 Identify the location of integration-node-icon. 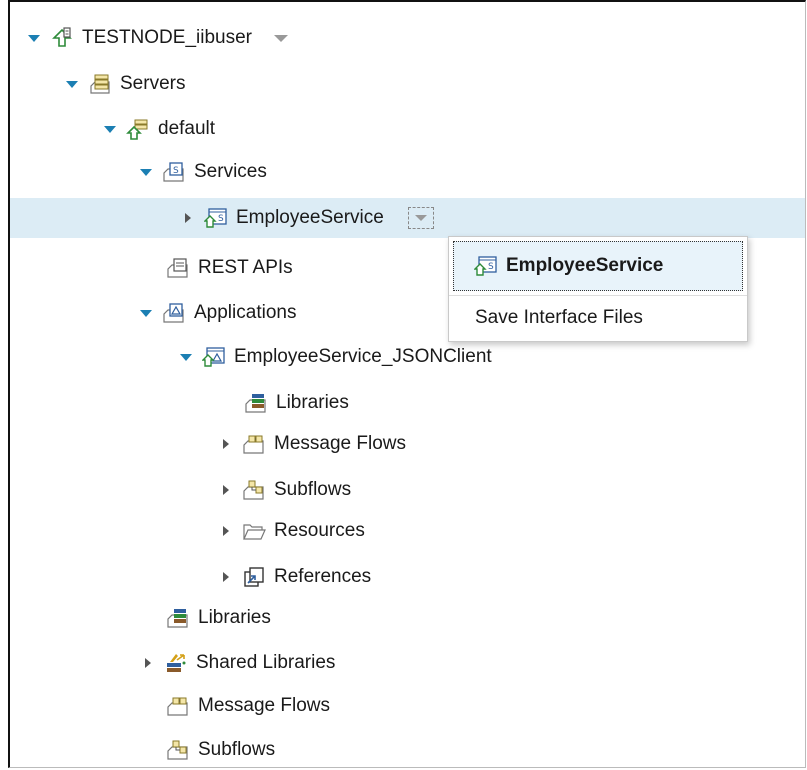
(62, 38).